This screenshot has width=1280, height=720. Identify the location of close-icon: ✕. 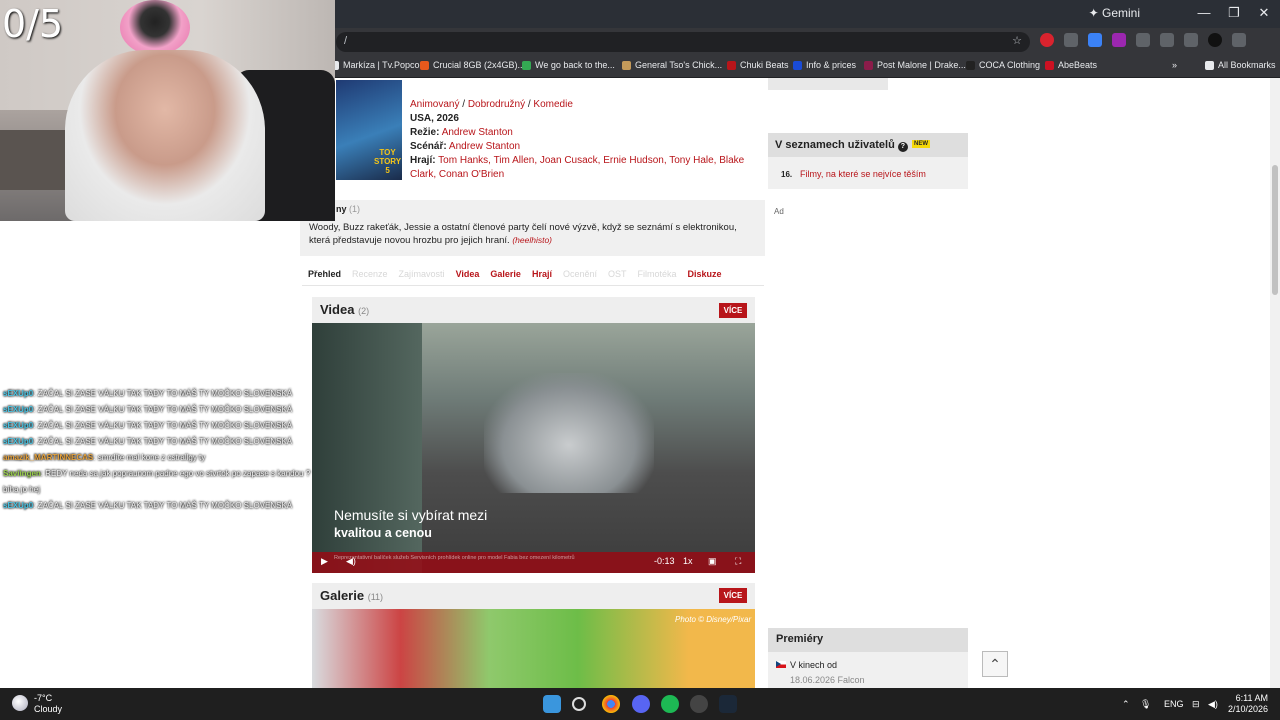
(1264, 13).